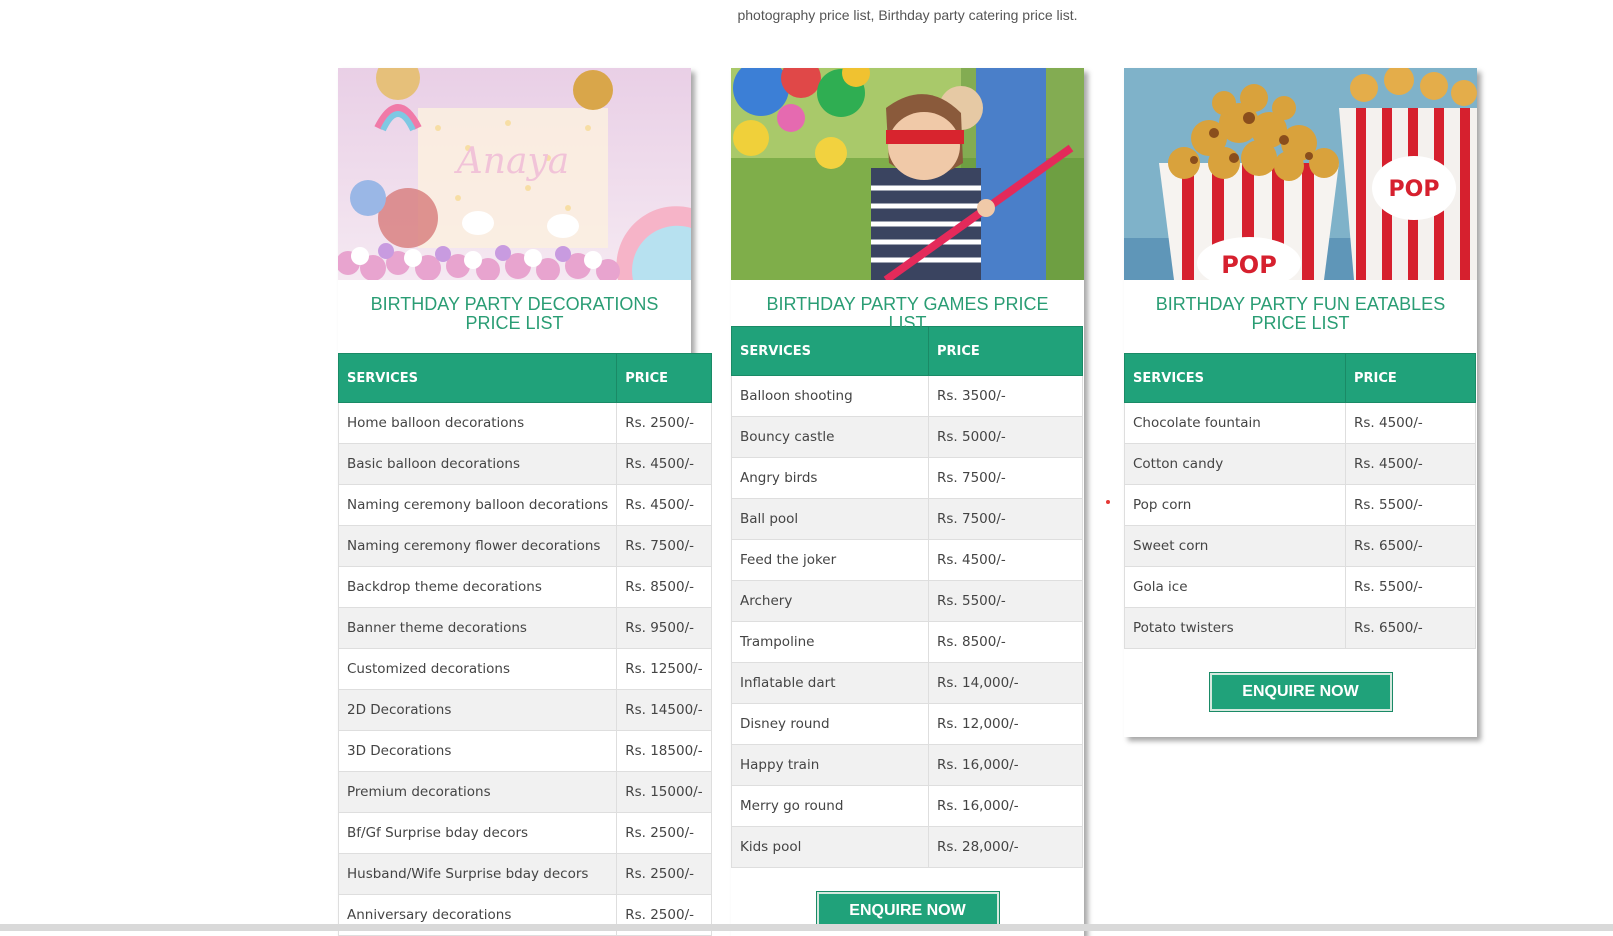 The image size is (1613, 936). I want to click on table-row: Pop corn Rs. 5500/-, so click(1300, 505).